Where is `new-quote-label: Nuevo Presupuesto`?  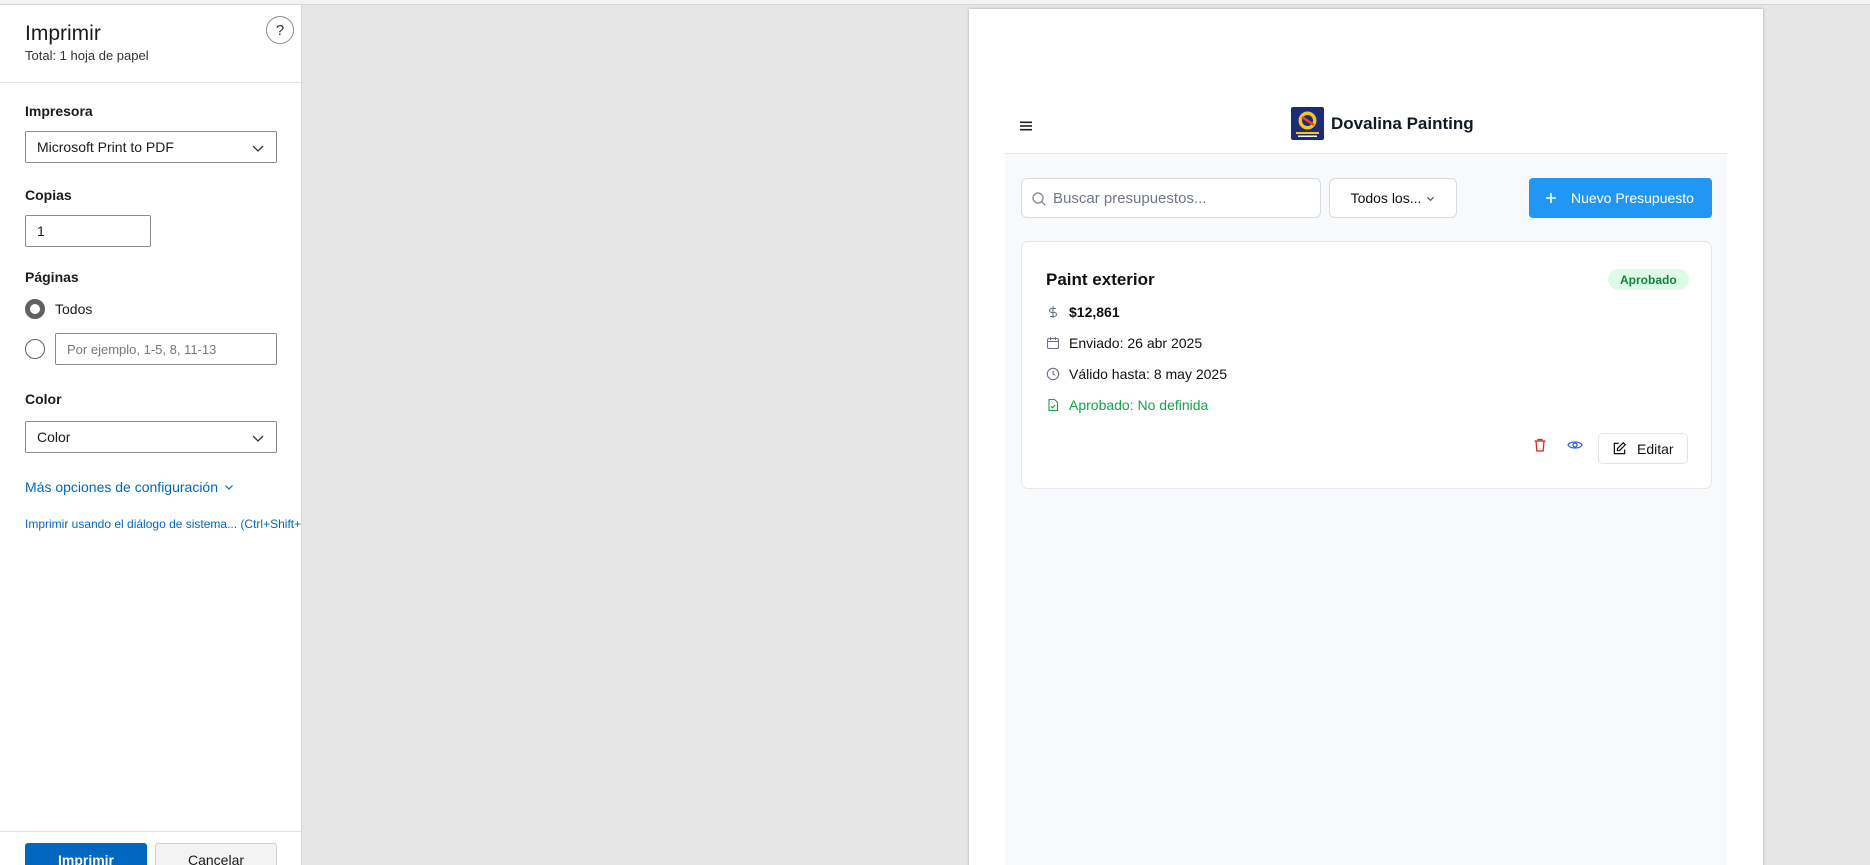 new-quote-label: Nuevo Presupuesto is located at coordinates (1632, 198).